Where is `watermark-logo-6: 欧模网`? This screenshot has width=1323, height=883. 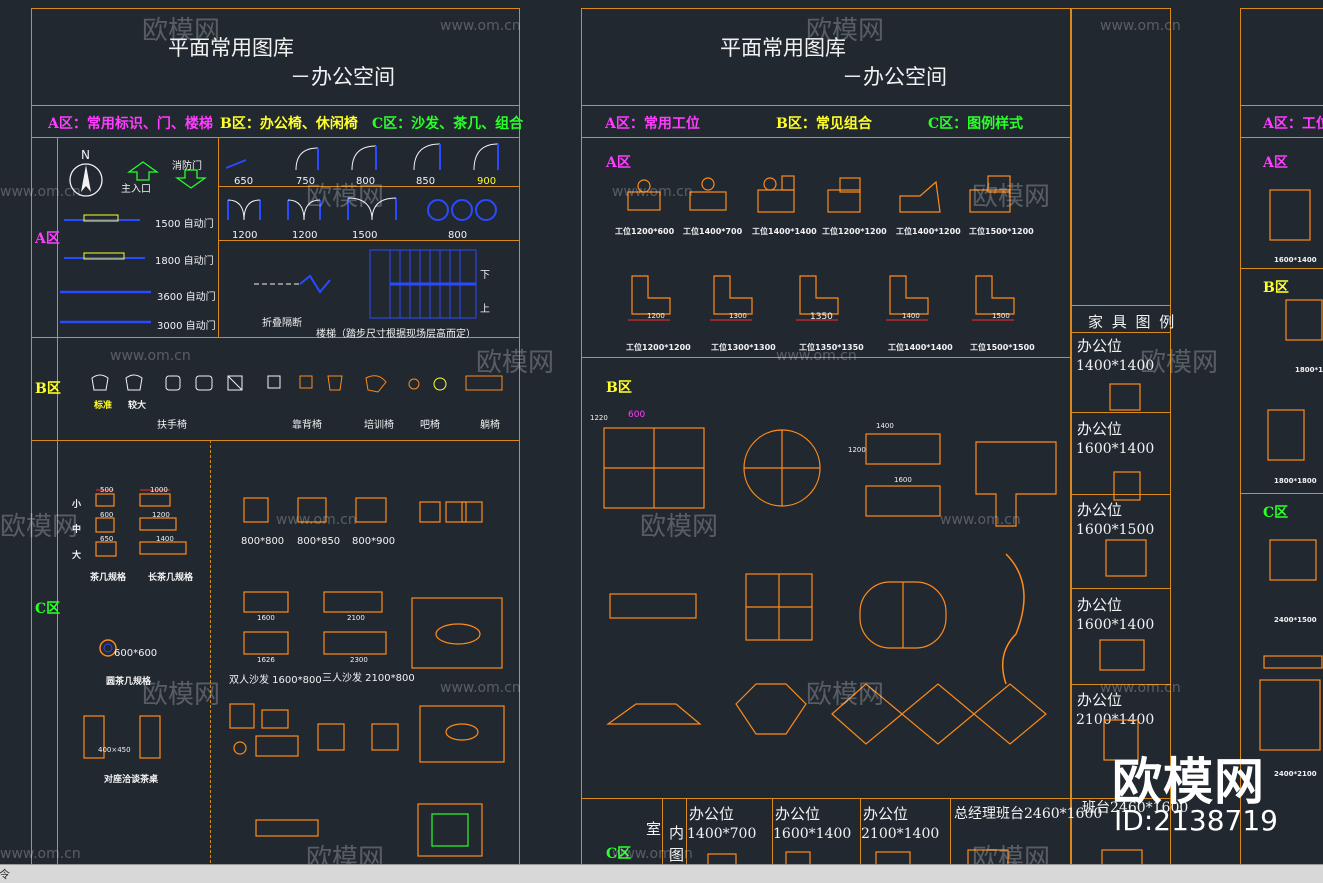
watermark-logo-6: 欧模网 is located at coordinates (1179, 363).